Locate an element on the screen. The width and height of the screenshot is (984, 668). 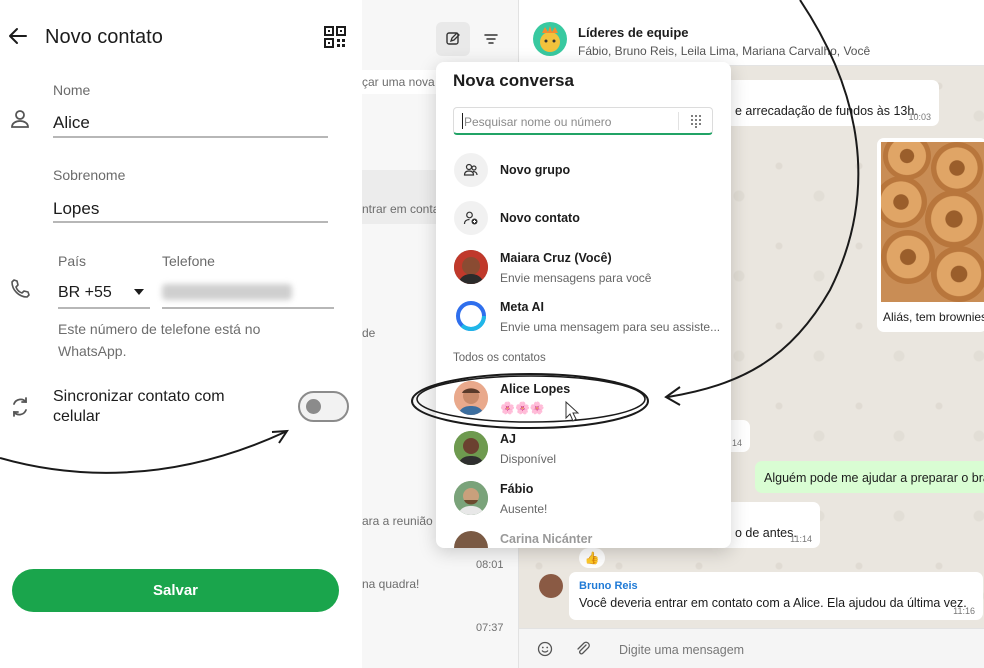
sync-contact-label: Sincronizar contato com celular is located at coordinates (139, 406).